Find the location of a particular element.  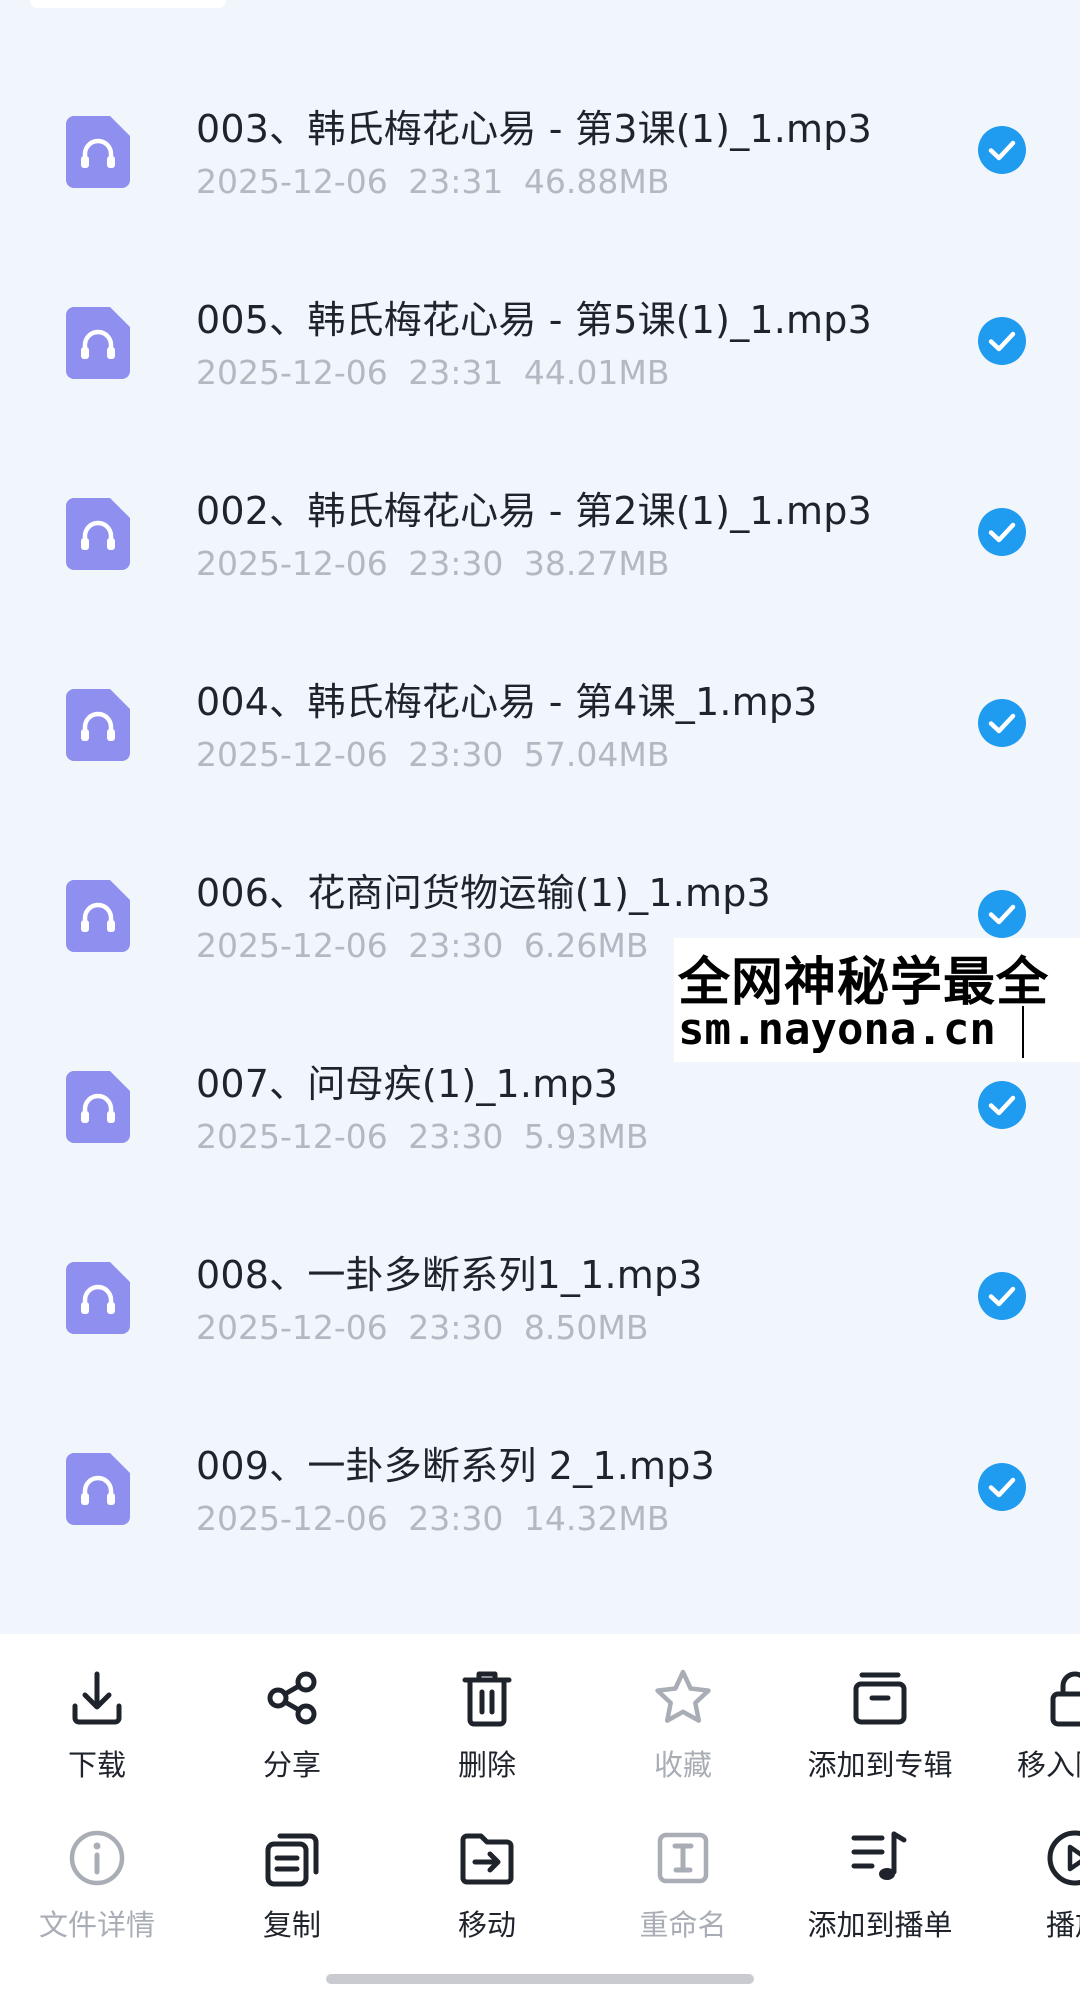

trash-button: 删除 is located at coordinates (487, 1736).